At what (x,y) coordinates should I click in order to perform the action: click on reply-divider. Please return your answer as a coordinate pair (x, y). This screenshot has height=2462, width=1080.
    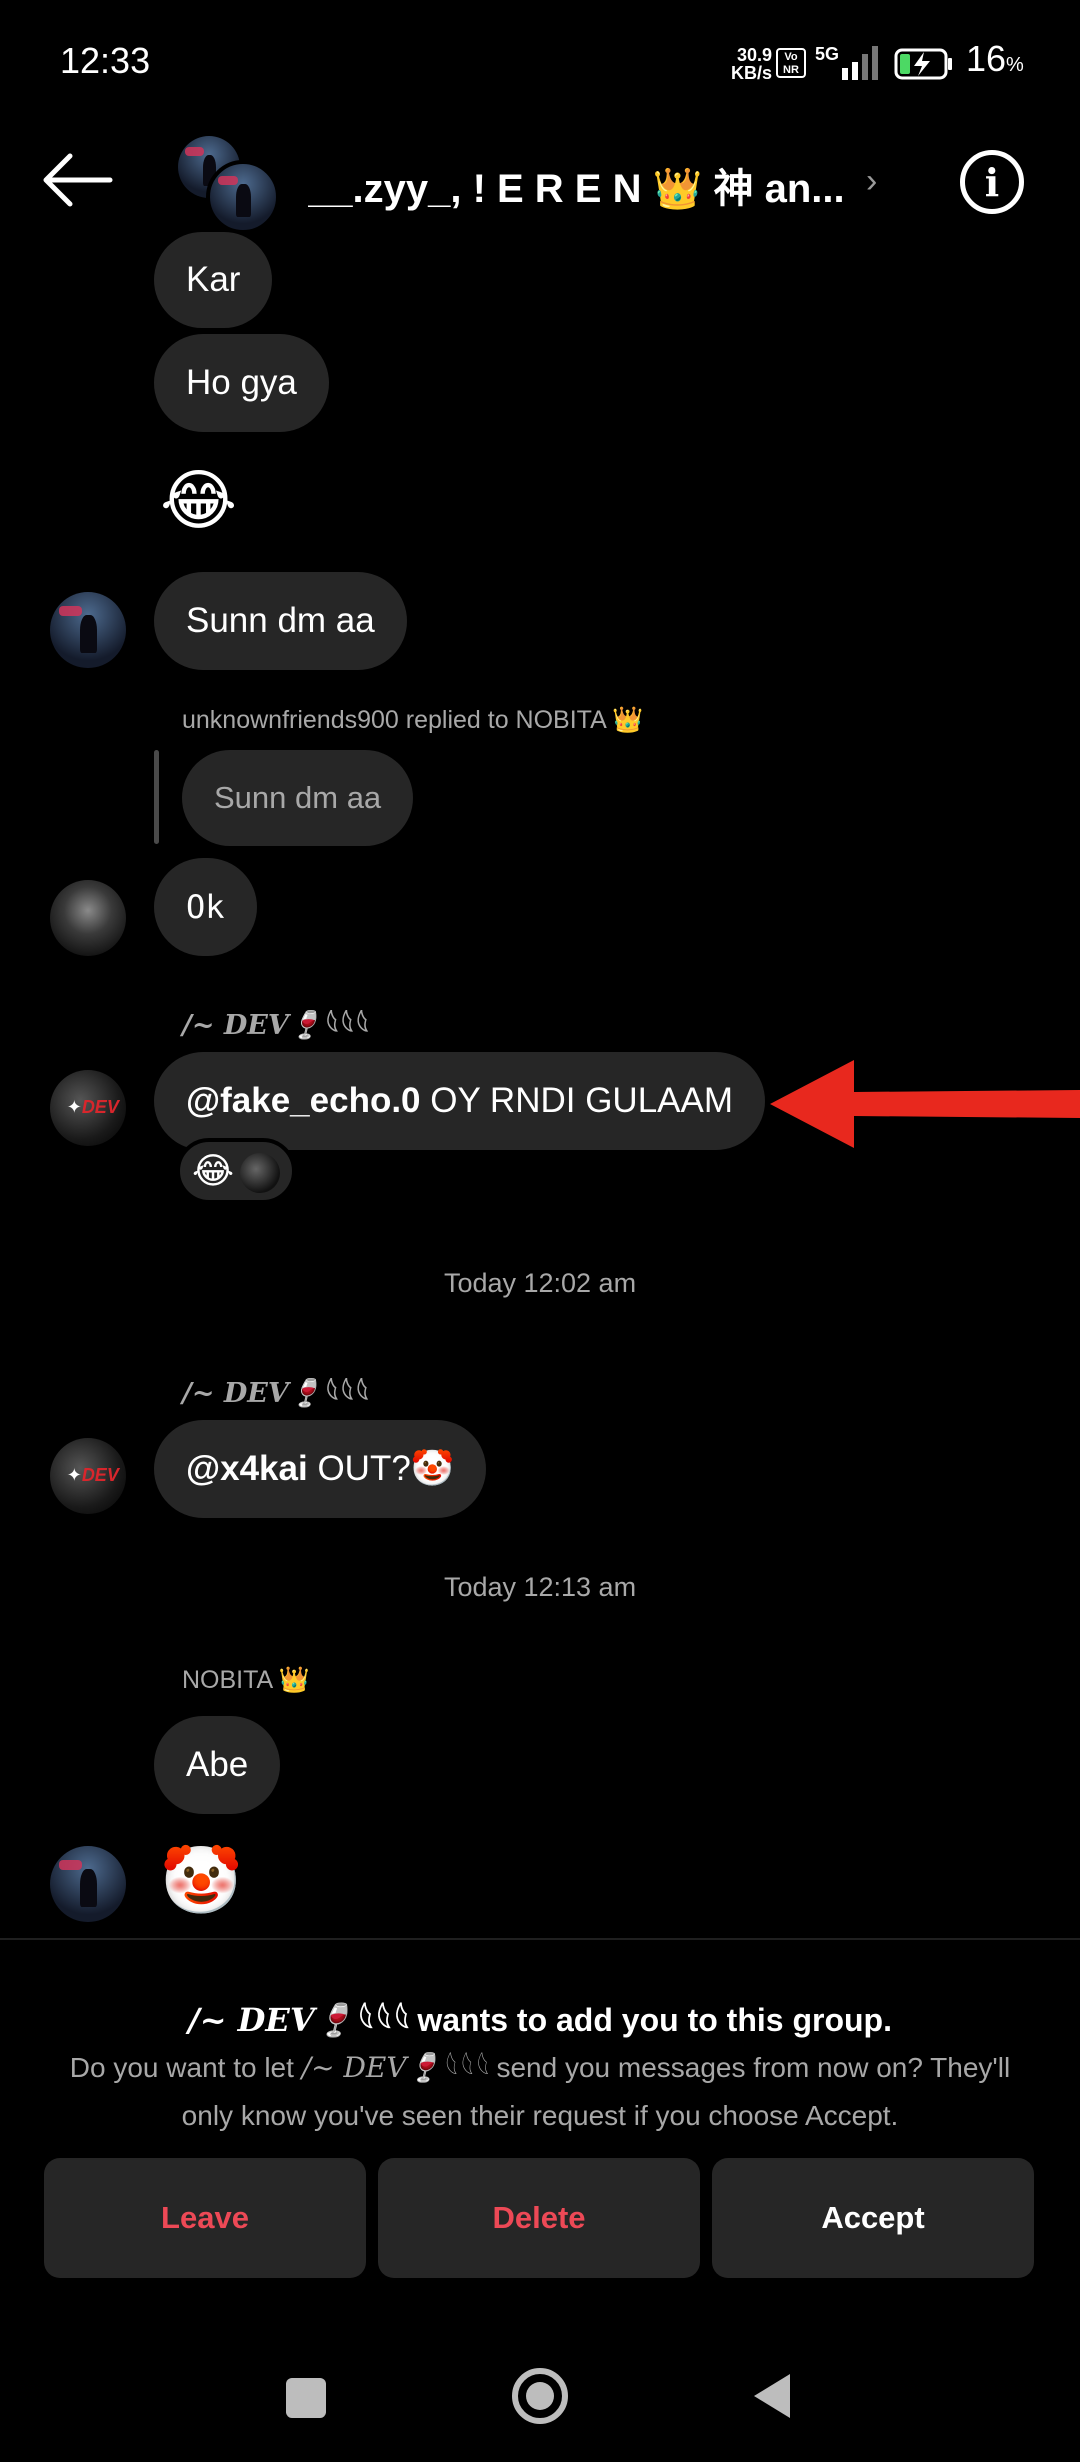
    Looking at the image, I should click on (156, 797).